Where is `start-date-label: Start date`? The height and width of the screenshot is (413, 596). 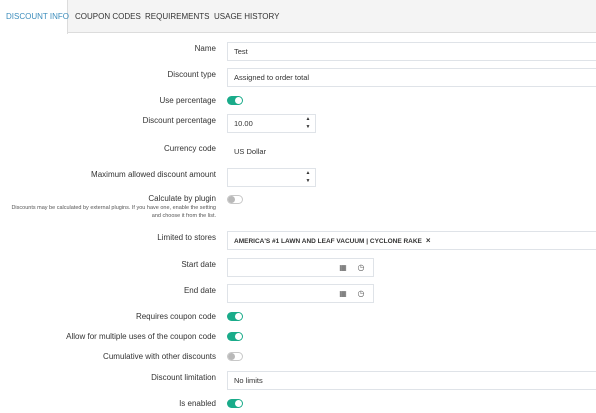 start-date-label: Start date is located at coordinates (198, 264).